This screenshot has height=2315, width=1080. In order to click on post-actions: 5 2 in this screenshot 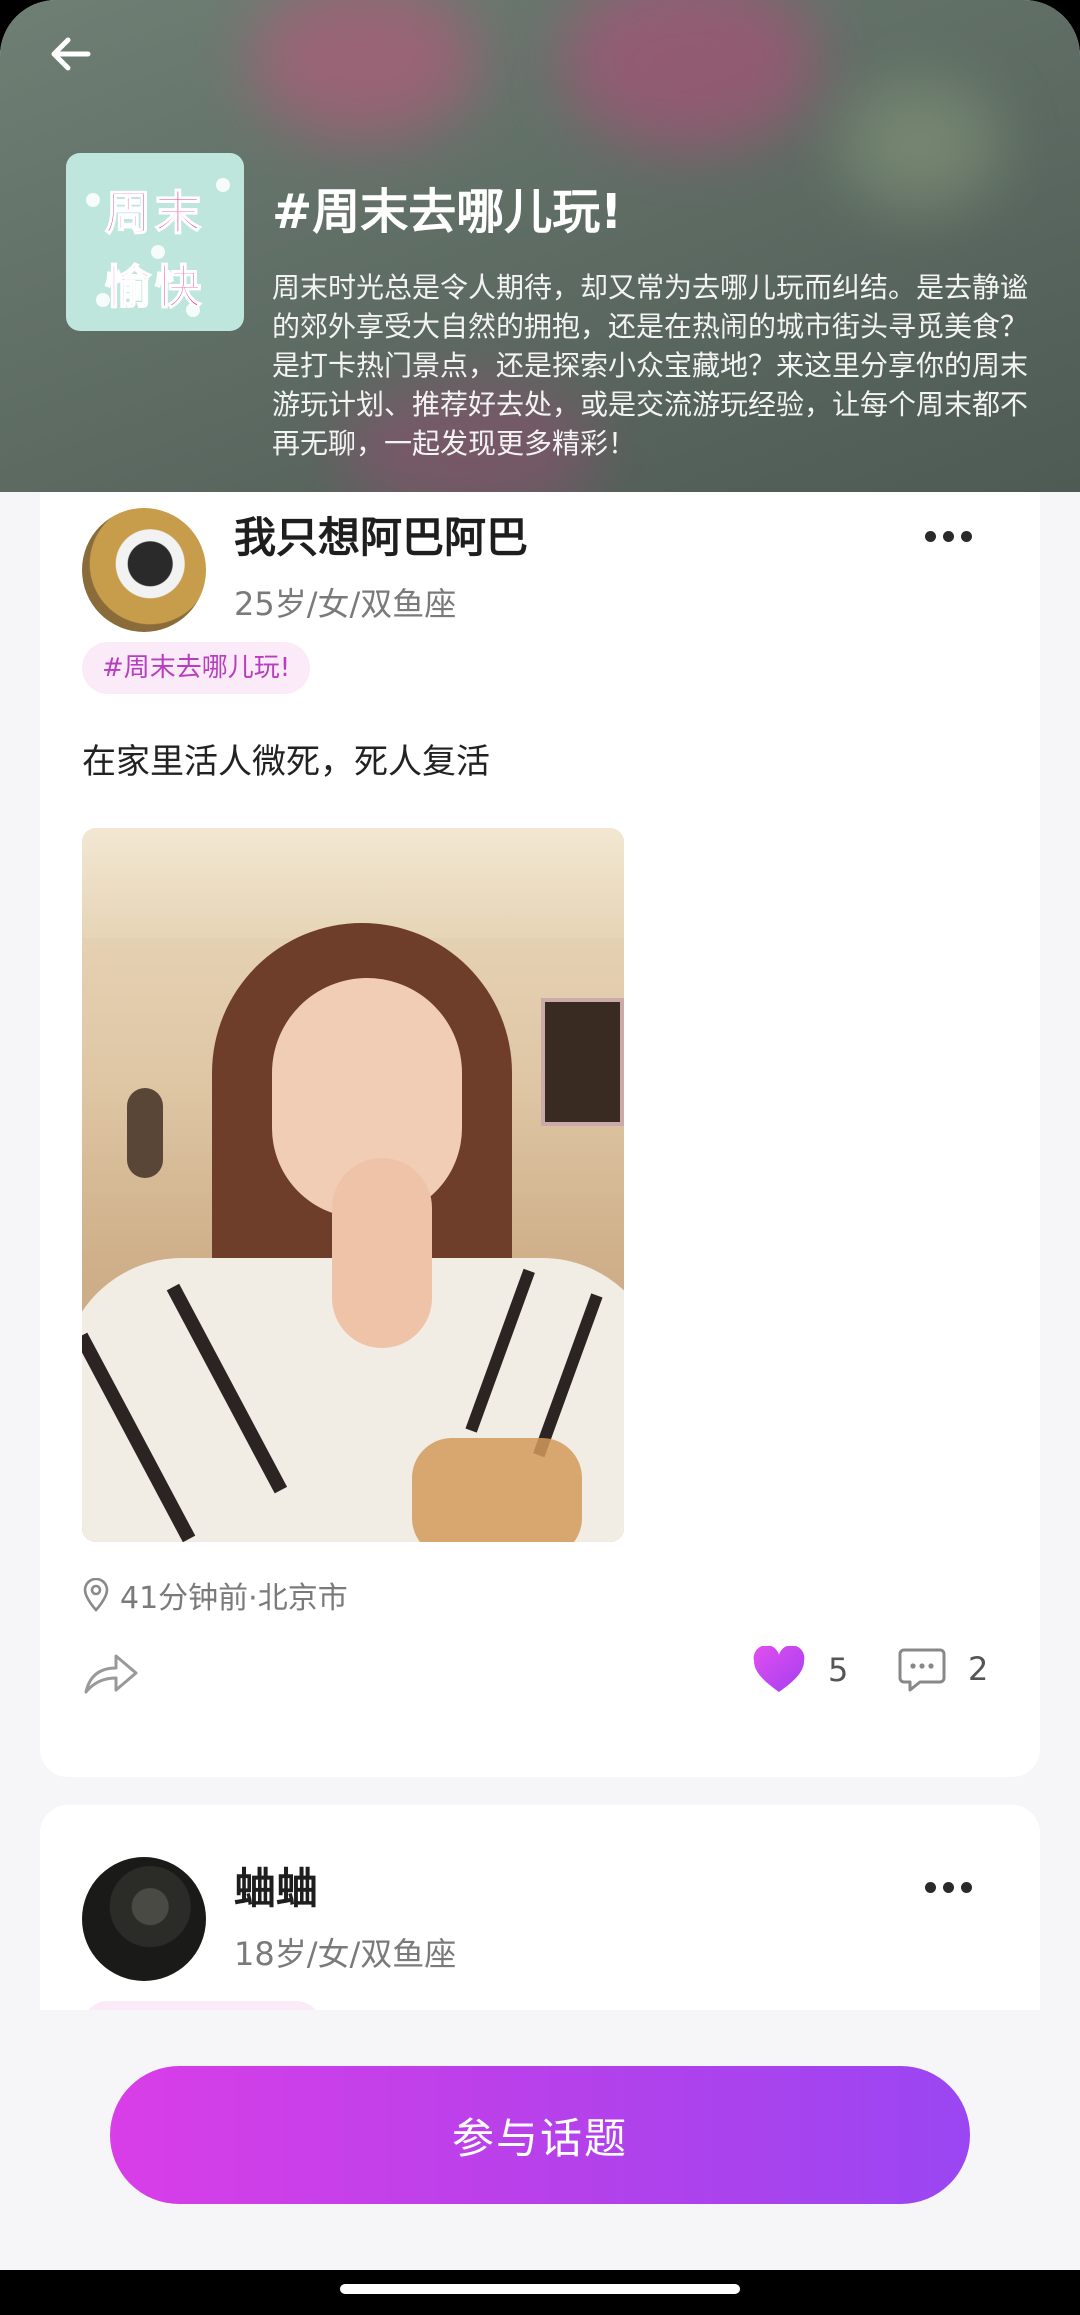, I will do `click(540, 1675)`.